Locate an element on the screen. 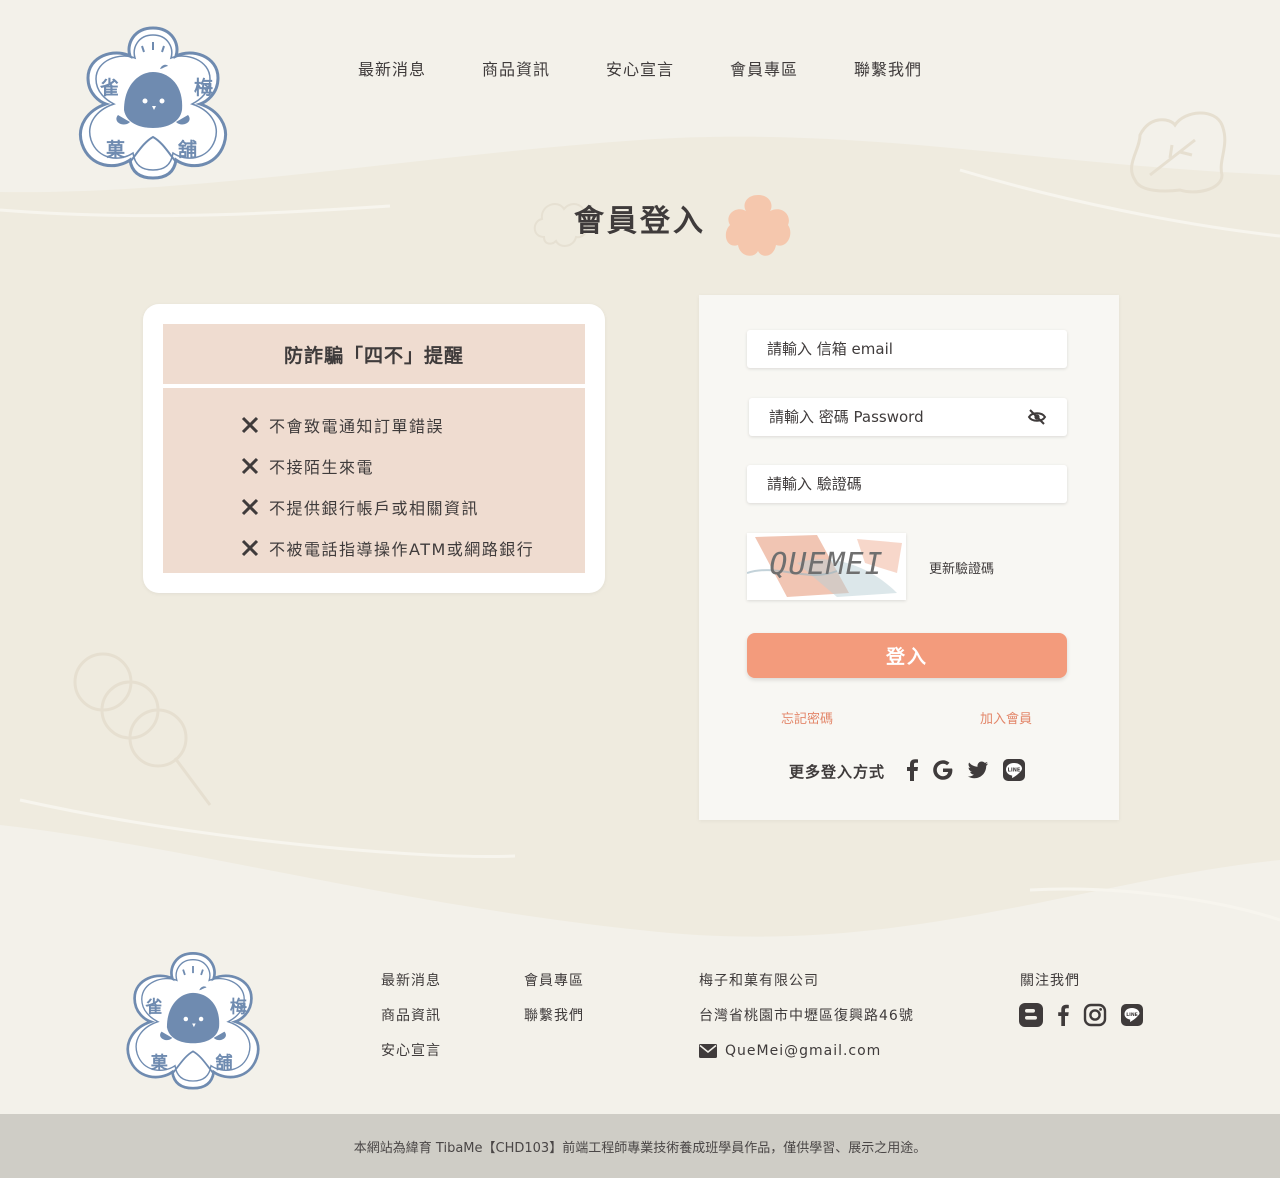  list-item: 不提供銀行帳戶或相關資訊 is located at coordinates (413, 506).